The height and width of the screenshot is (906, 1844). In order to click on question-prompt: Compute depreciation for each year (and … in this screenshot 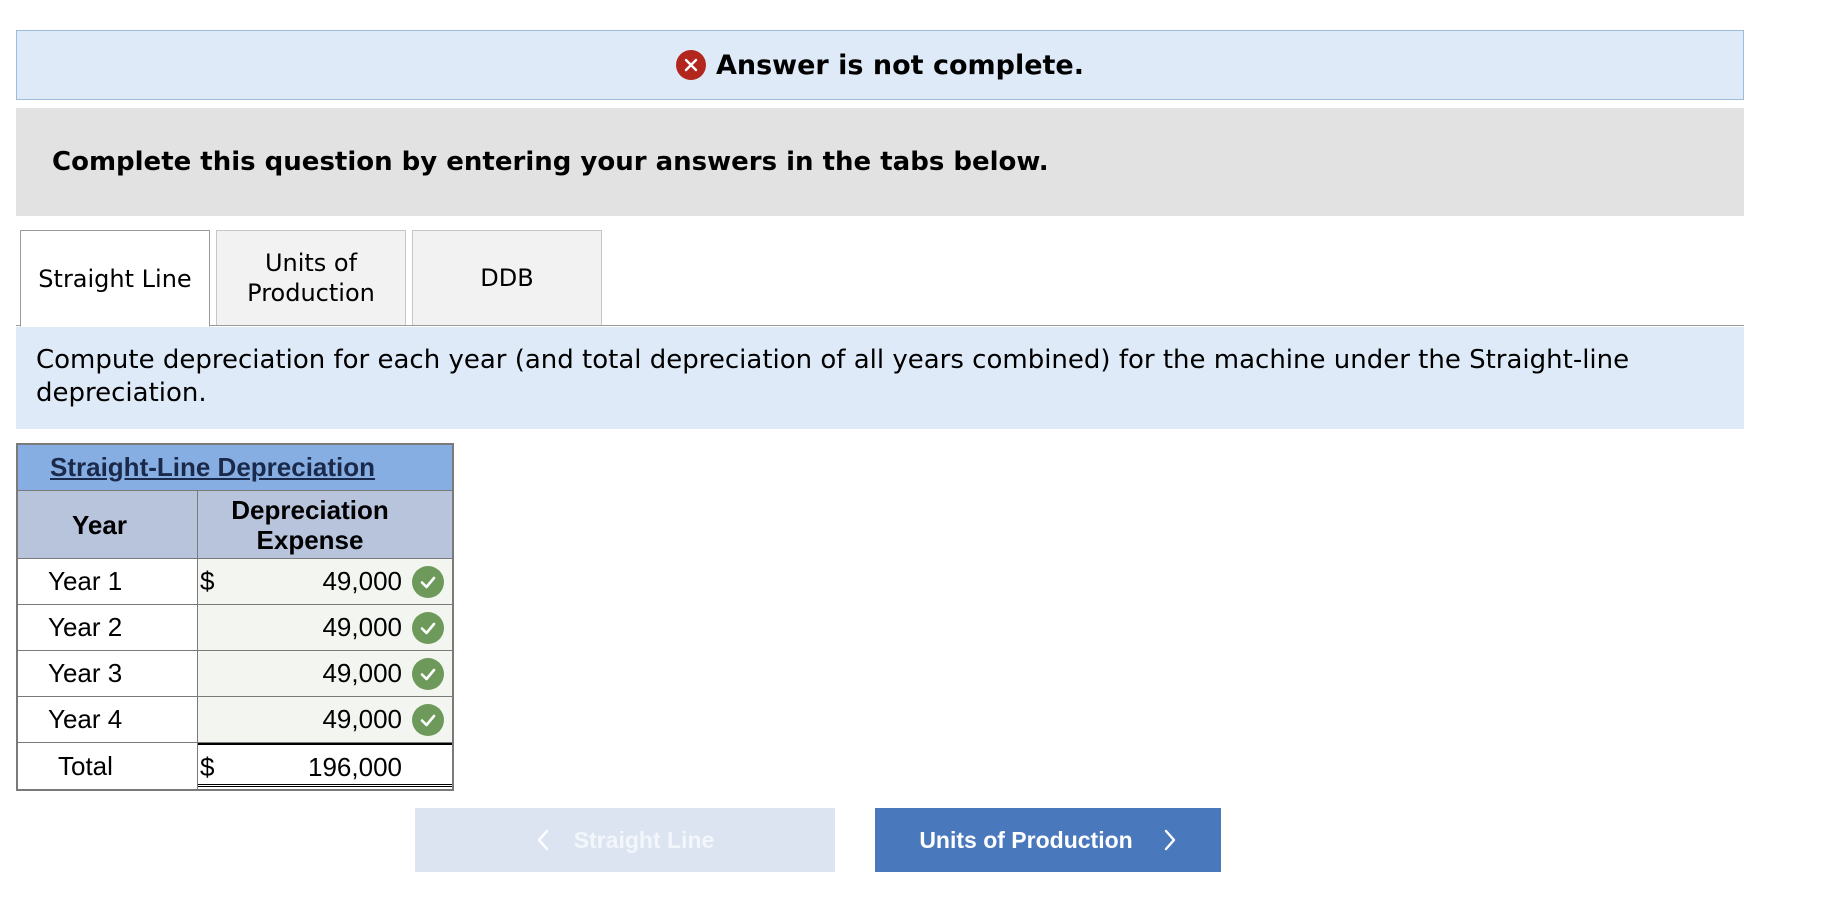, I will do `click(880, 378)`.